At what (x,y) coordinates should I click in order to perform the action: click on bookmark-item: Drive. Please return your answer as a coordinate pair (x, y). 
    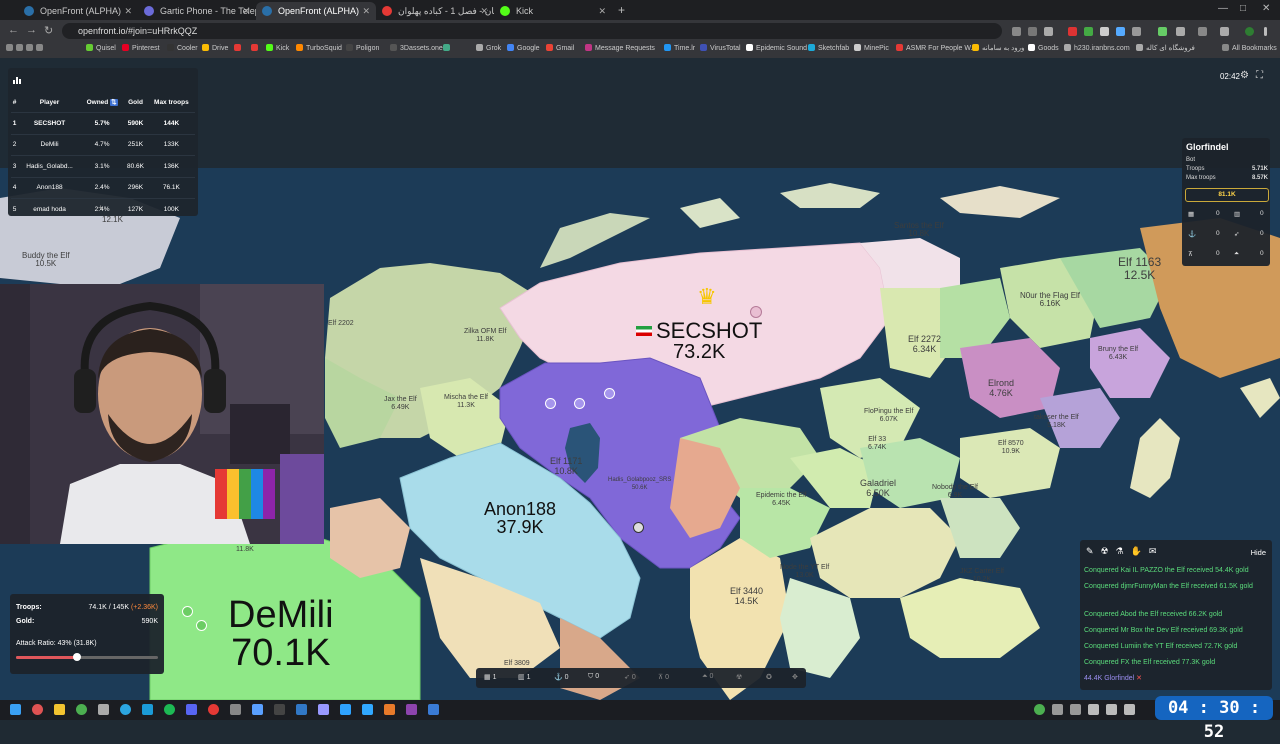
    Looking at the image, I should click on (215, 48).